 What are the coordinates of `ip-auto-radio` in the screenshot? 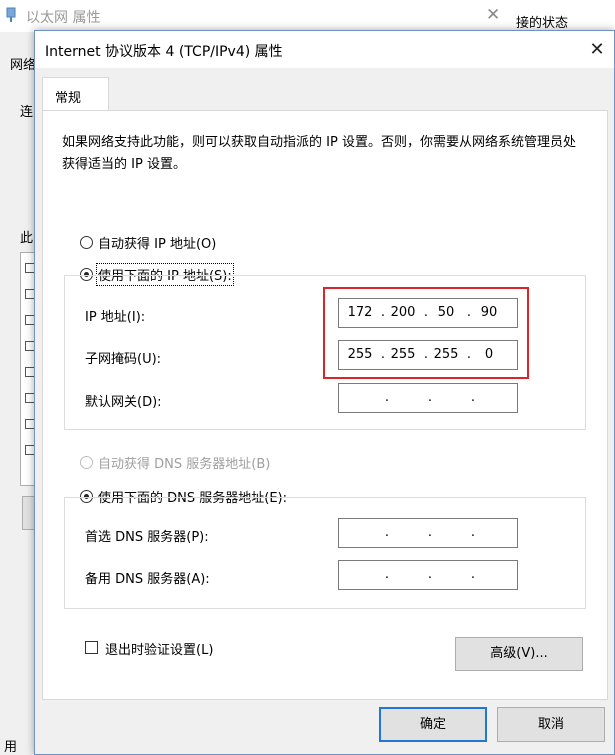 It's located at (86, 242).